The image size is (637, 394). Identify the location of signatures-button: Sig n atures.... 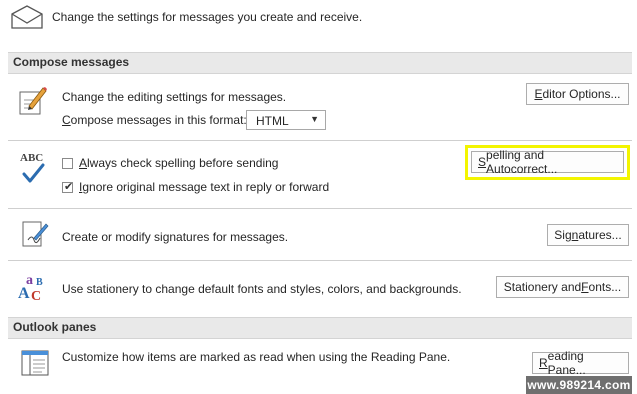
(588, 235).